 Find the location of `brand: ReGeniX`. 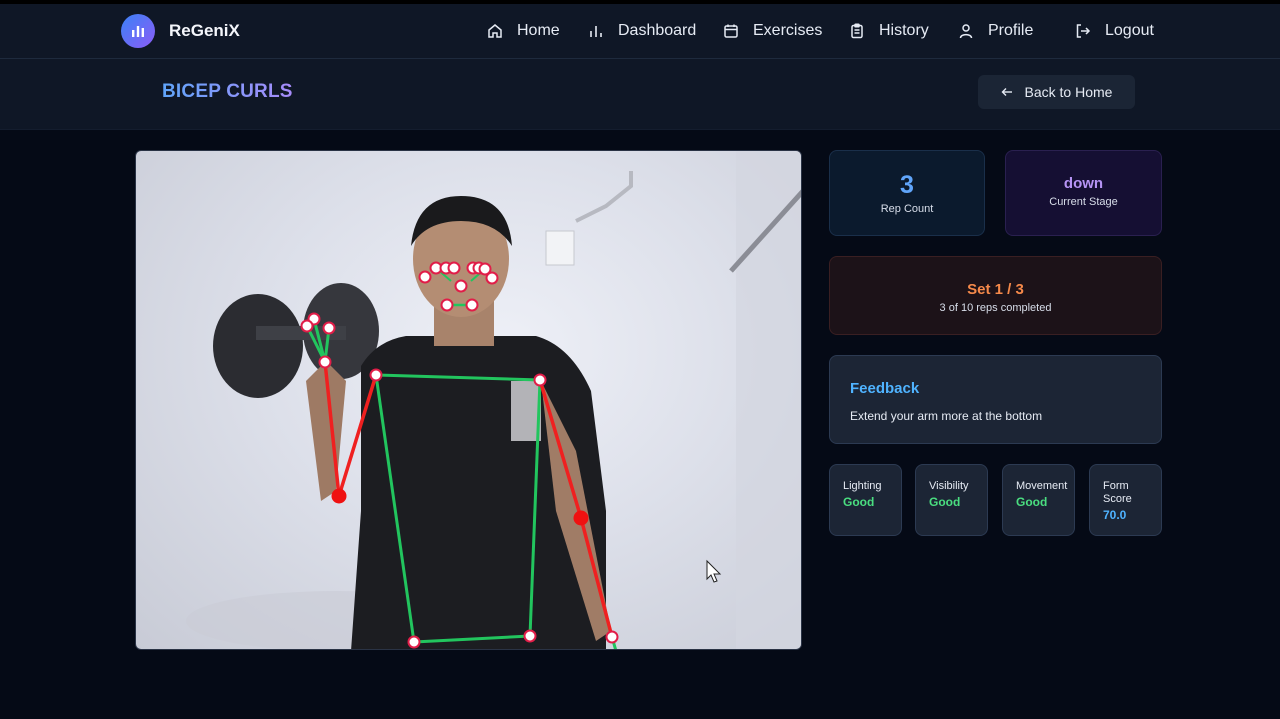

brand: ReGeniX is located at coordinates (180, 31).